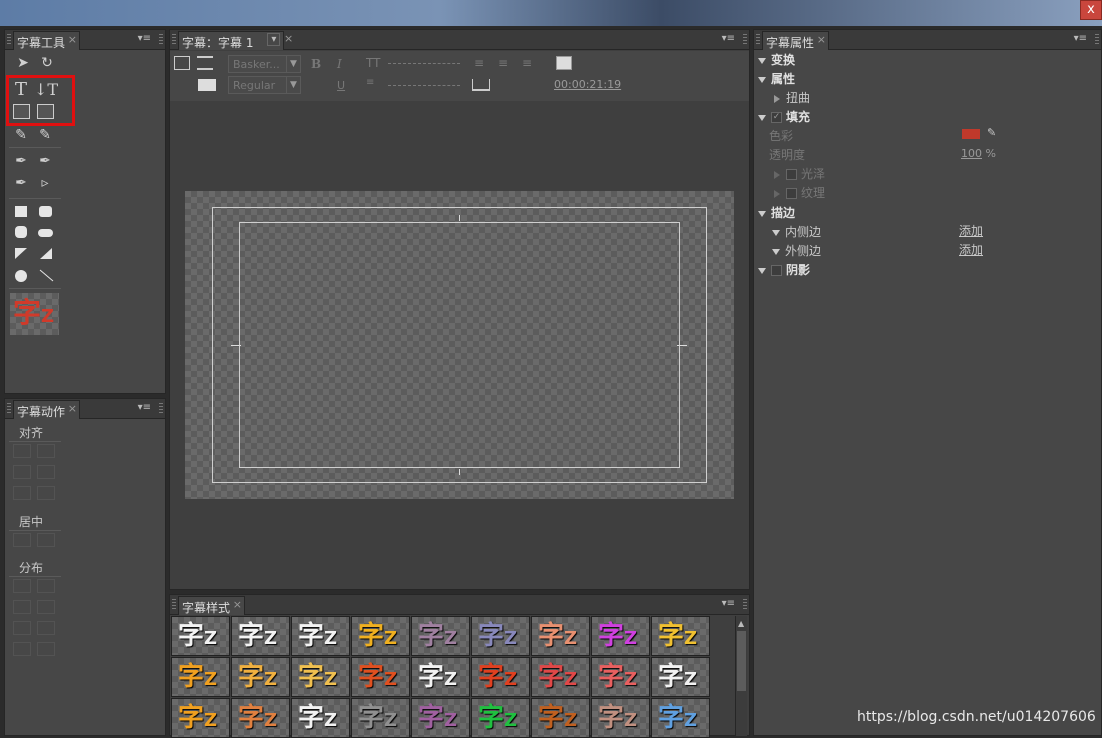  Describe the element at coordinates (23, 63) in the screenshot. I see `selection-tool-icon: ➤` at that location.